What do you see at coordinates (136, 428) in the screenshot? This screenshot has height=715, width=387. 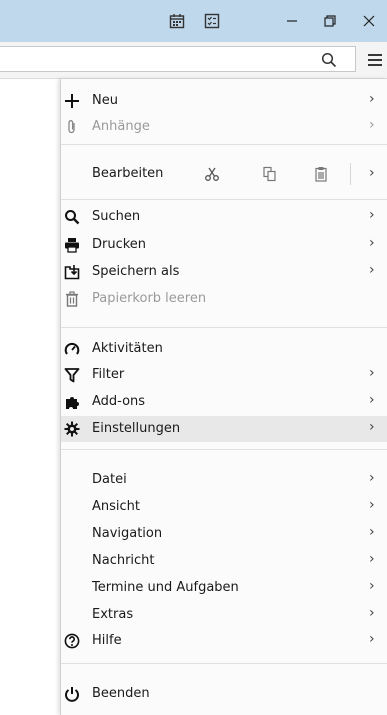 I see `menu-item-label: Einstellungen` at bounding box center [136, 428].